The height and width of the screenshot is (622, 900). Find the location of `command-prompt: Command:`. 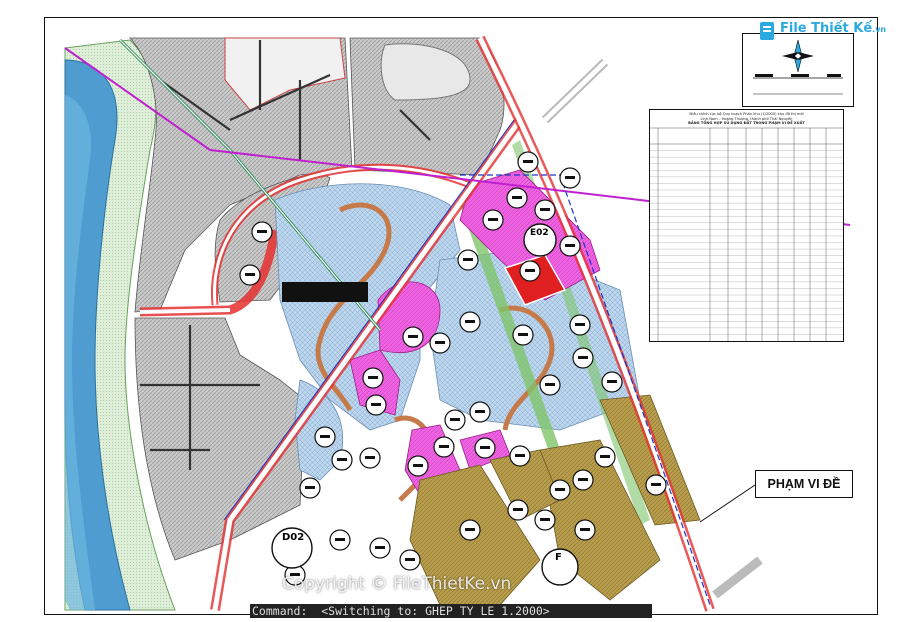

command-prompt: Command: is located at coordinates (280, 611).